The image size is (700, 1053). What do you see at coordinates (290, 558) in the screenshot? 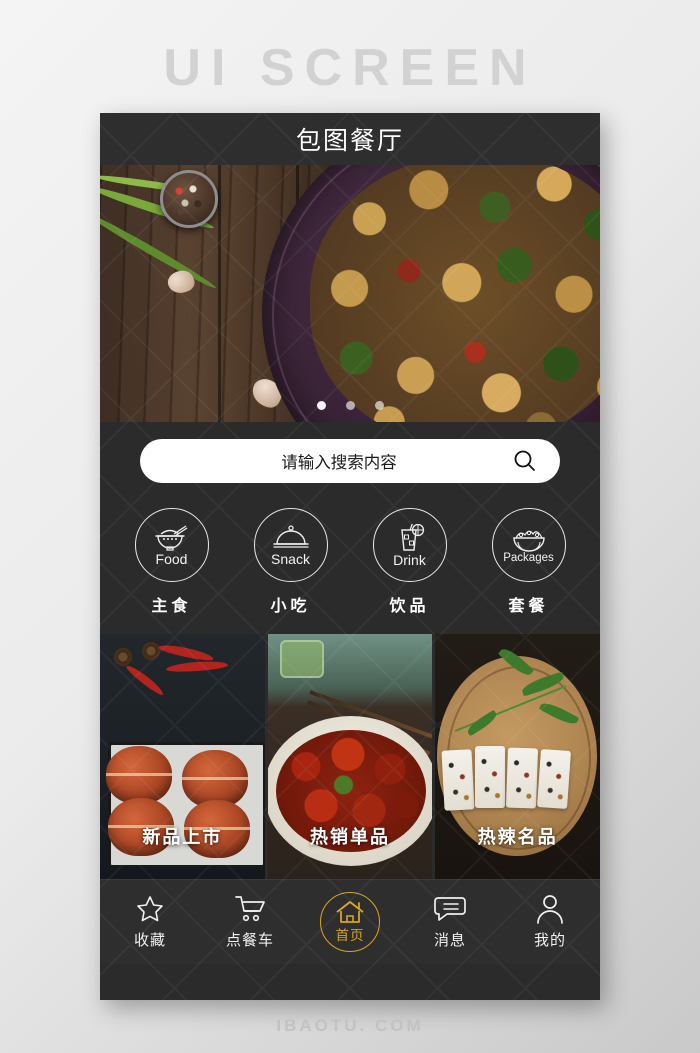
I see `category-en-label: Snack` at bounding box center [290, 558].